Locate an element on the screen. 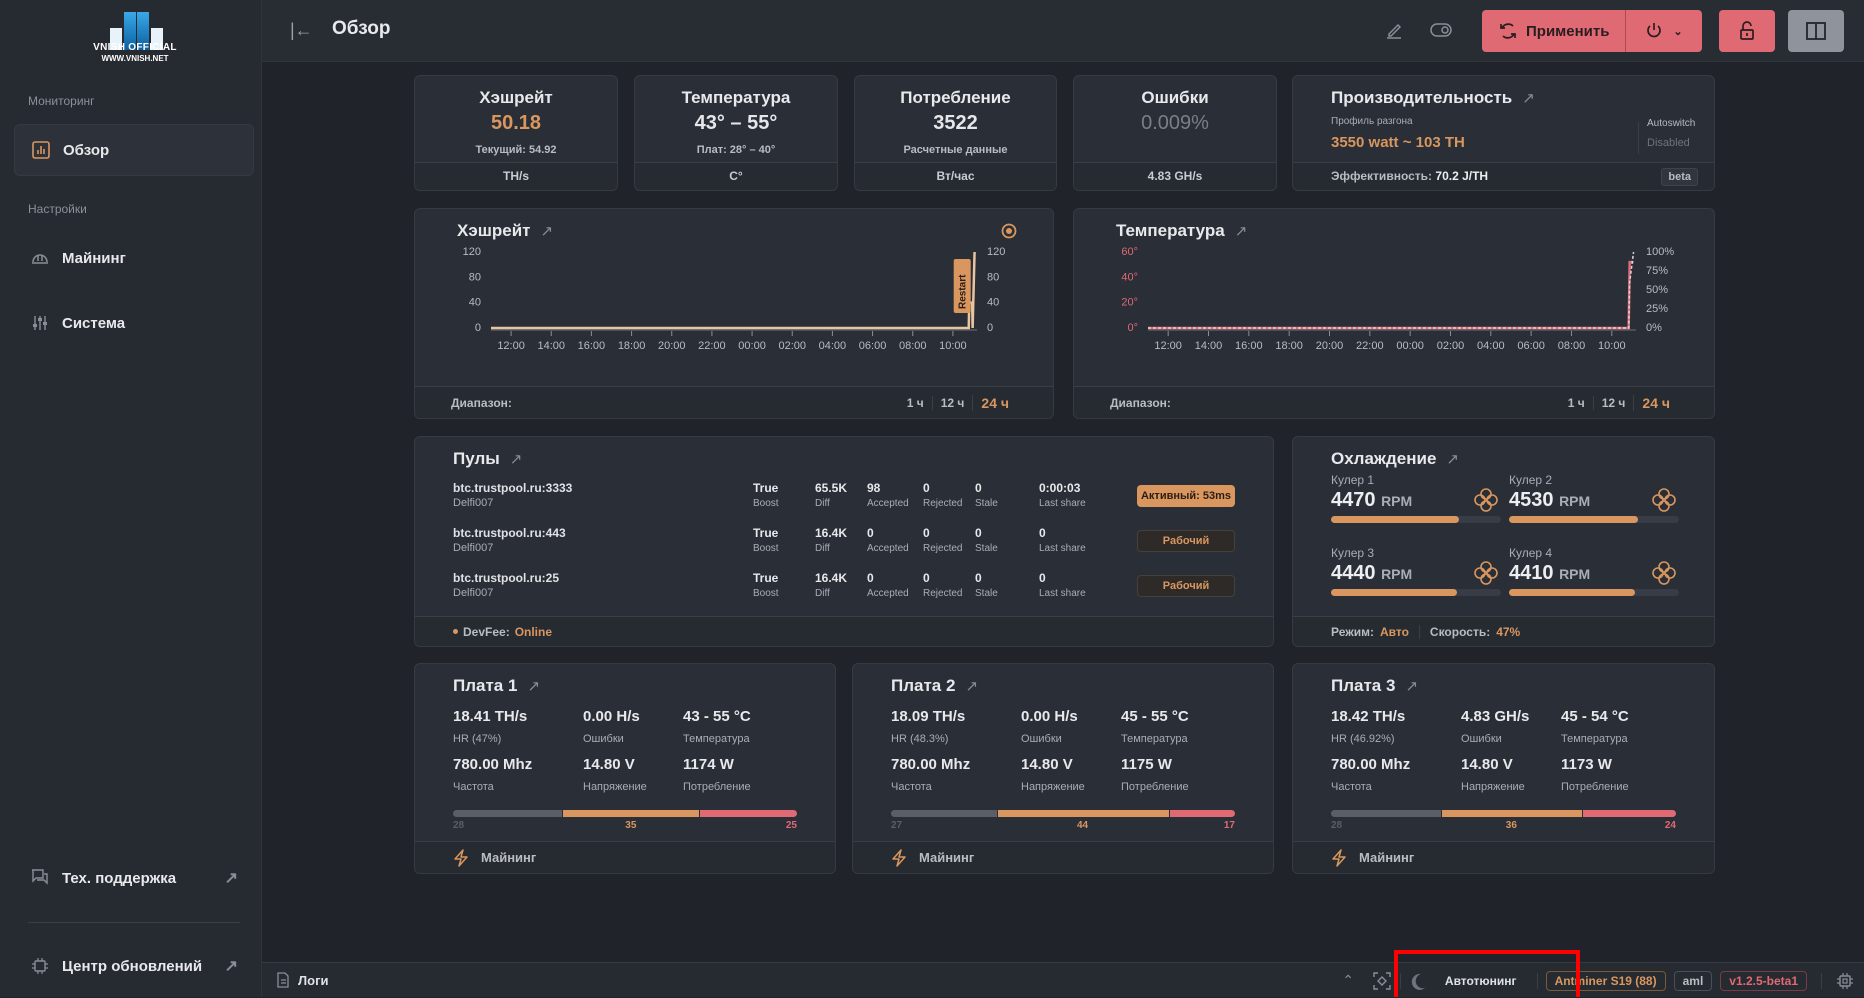  target-icon is located at coordinates (1009, 231).